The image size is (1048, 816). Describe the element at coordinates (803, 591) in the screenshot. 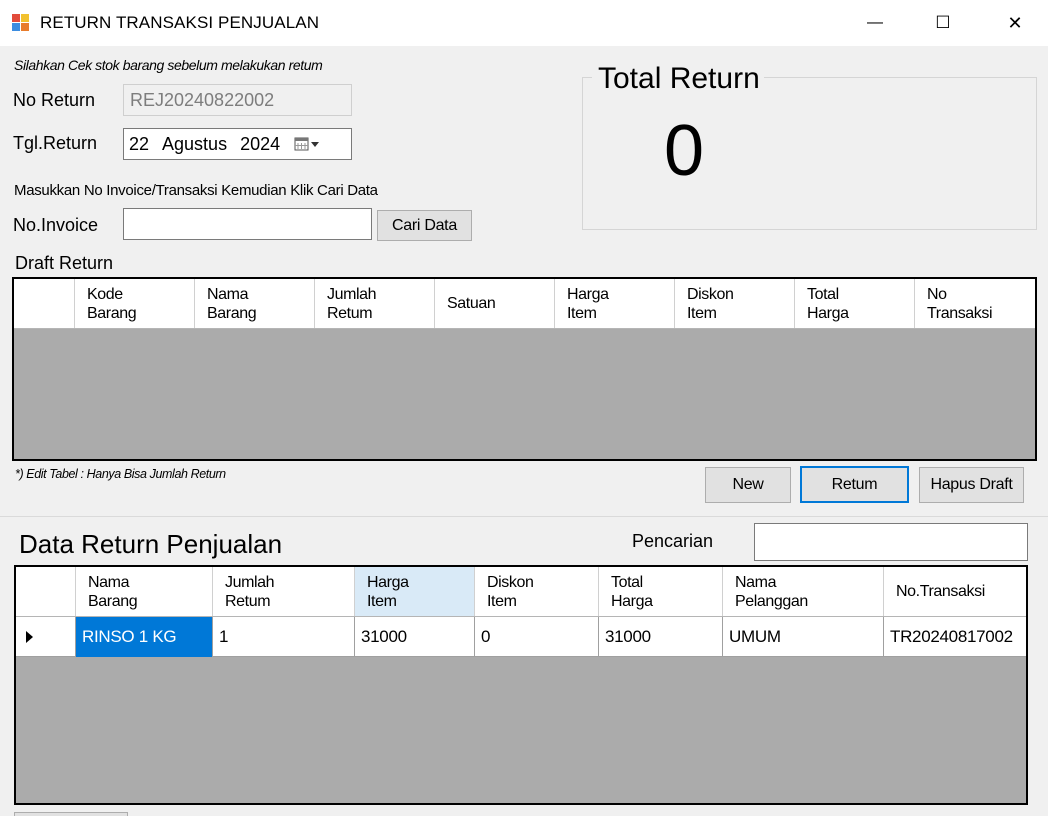

I see `data-col-nama-pelanggan: Nama Pelanggan` at that location.